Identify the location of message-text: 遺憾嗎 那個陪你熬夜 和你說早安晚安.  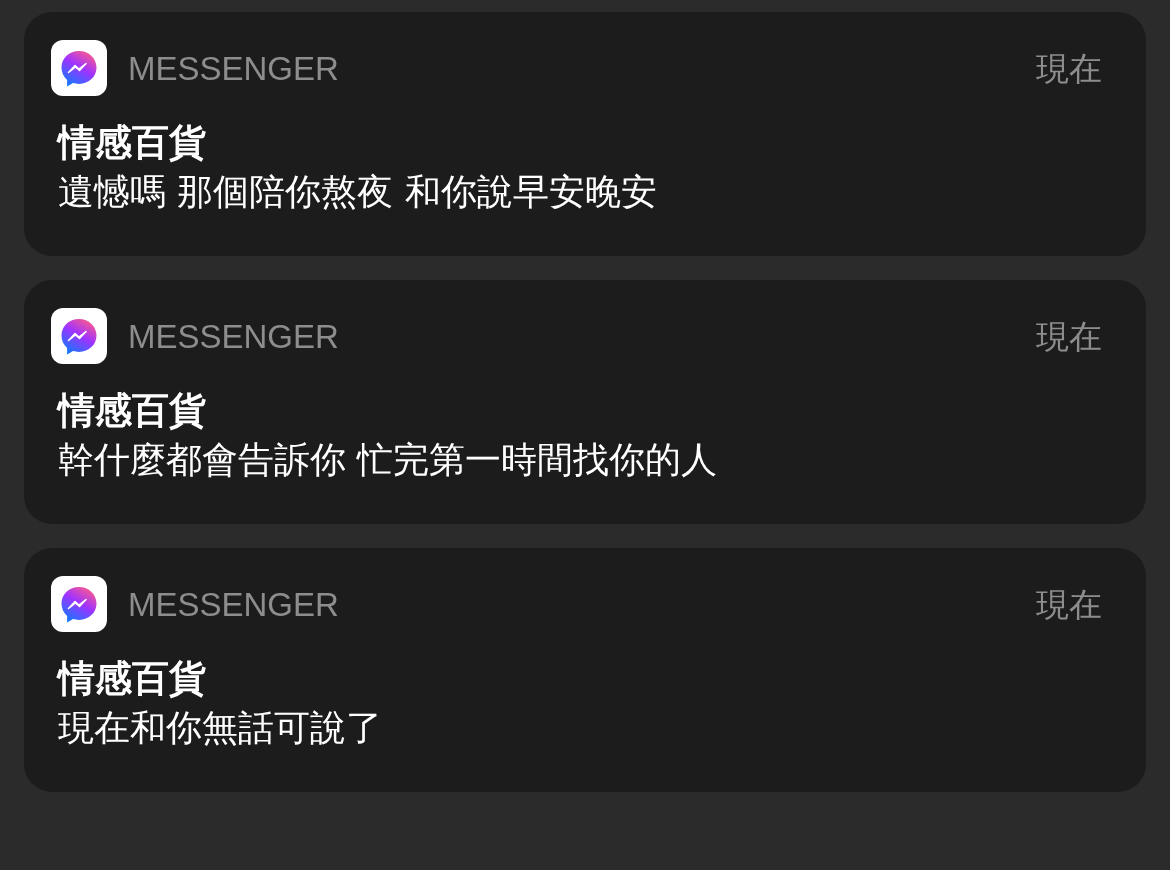
(357, 192).